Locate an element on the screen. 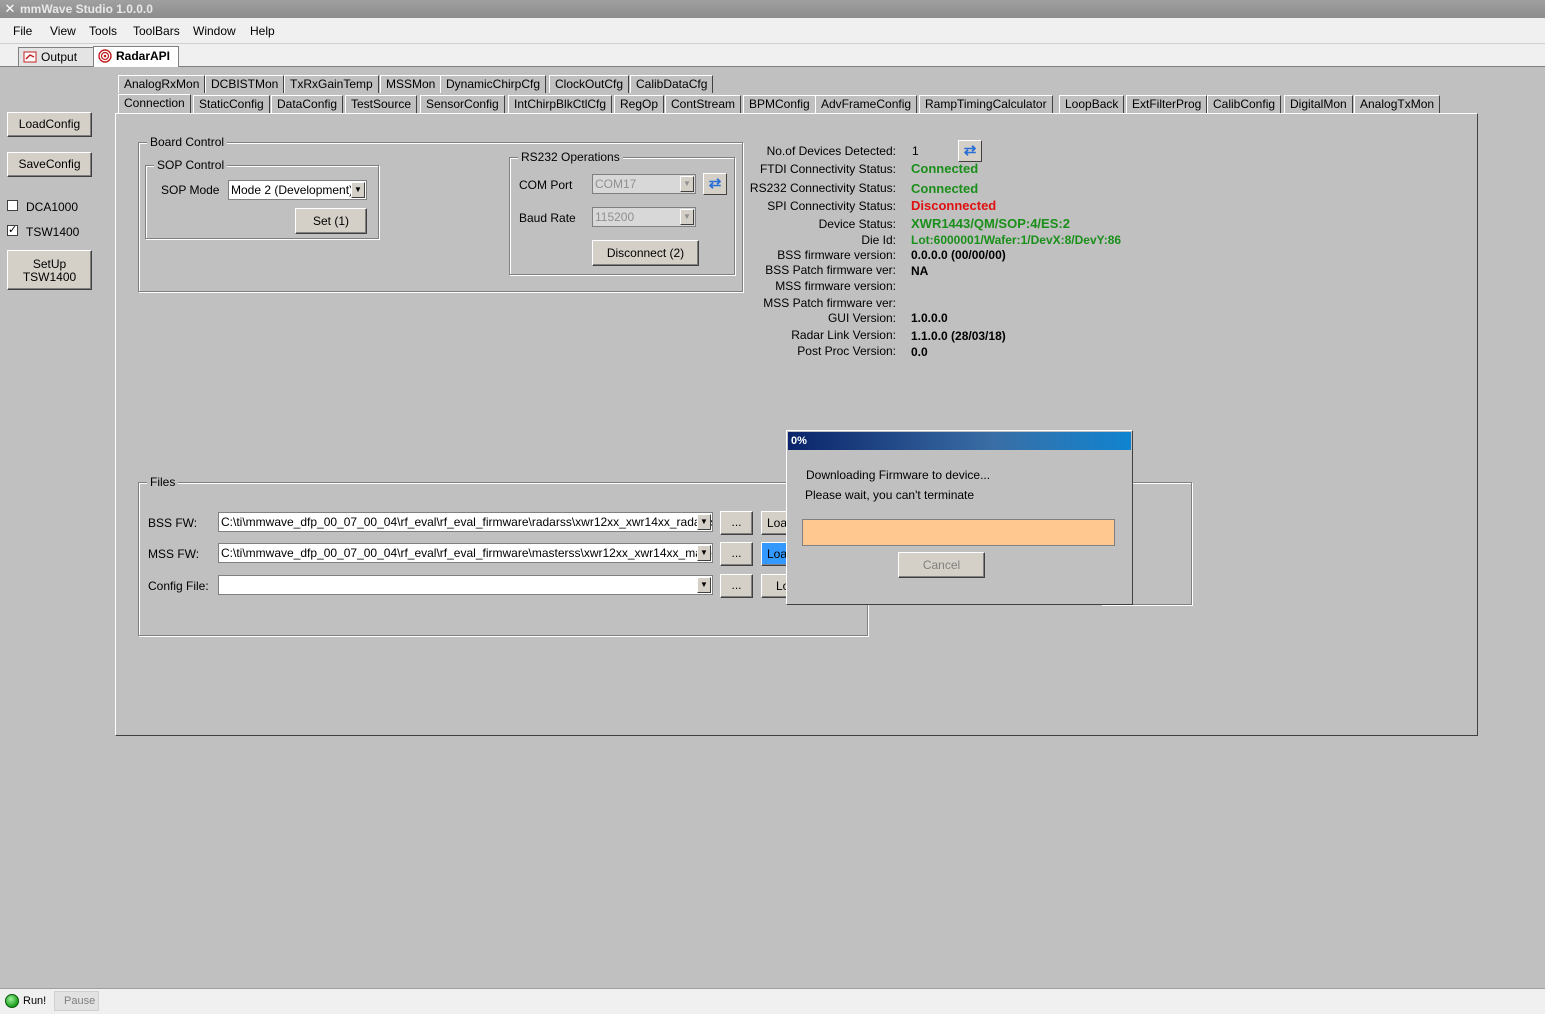 The width and height of the screenshot is (1545, 1014). menu-help: Help is located at coordinates (262, 31).